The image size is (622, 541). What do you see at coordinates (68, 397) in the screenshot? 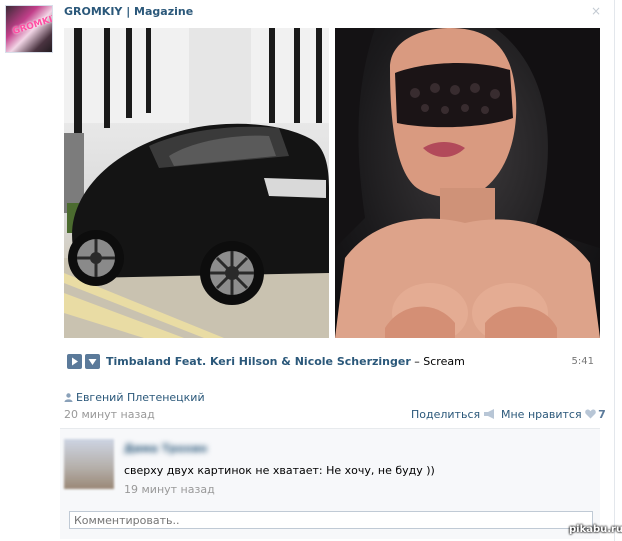
I see `user-icon` at bounding box center [68, 397].